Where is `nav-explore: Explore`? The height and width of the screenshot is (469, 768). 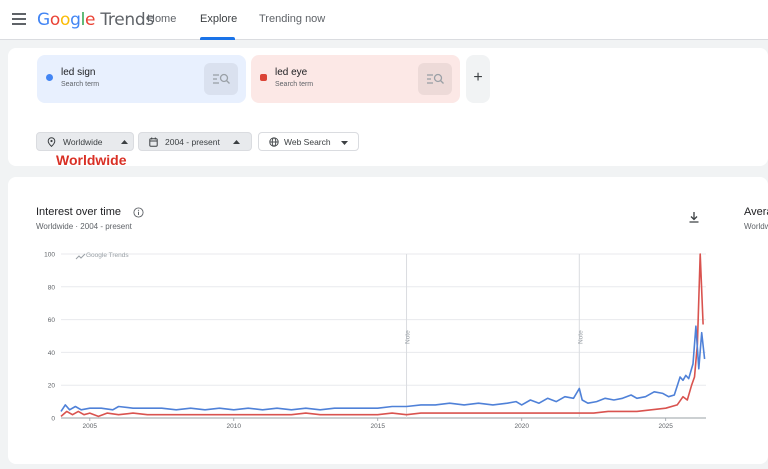 nav-explore: Explore is located at coordinates (218, 19).